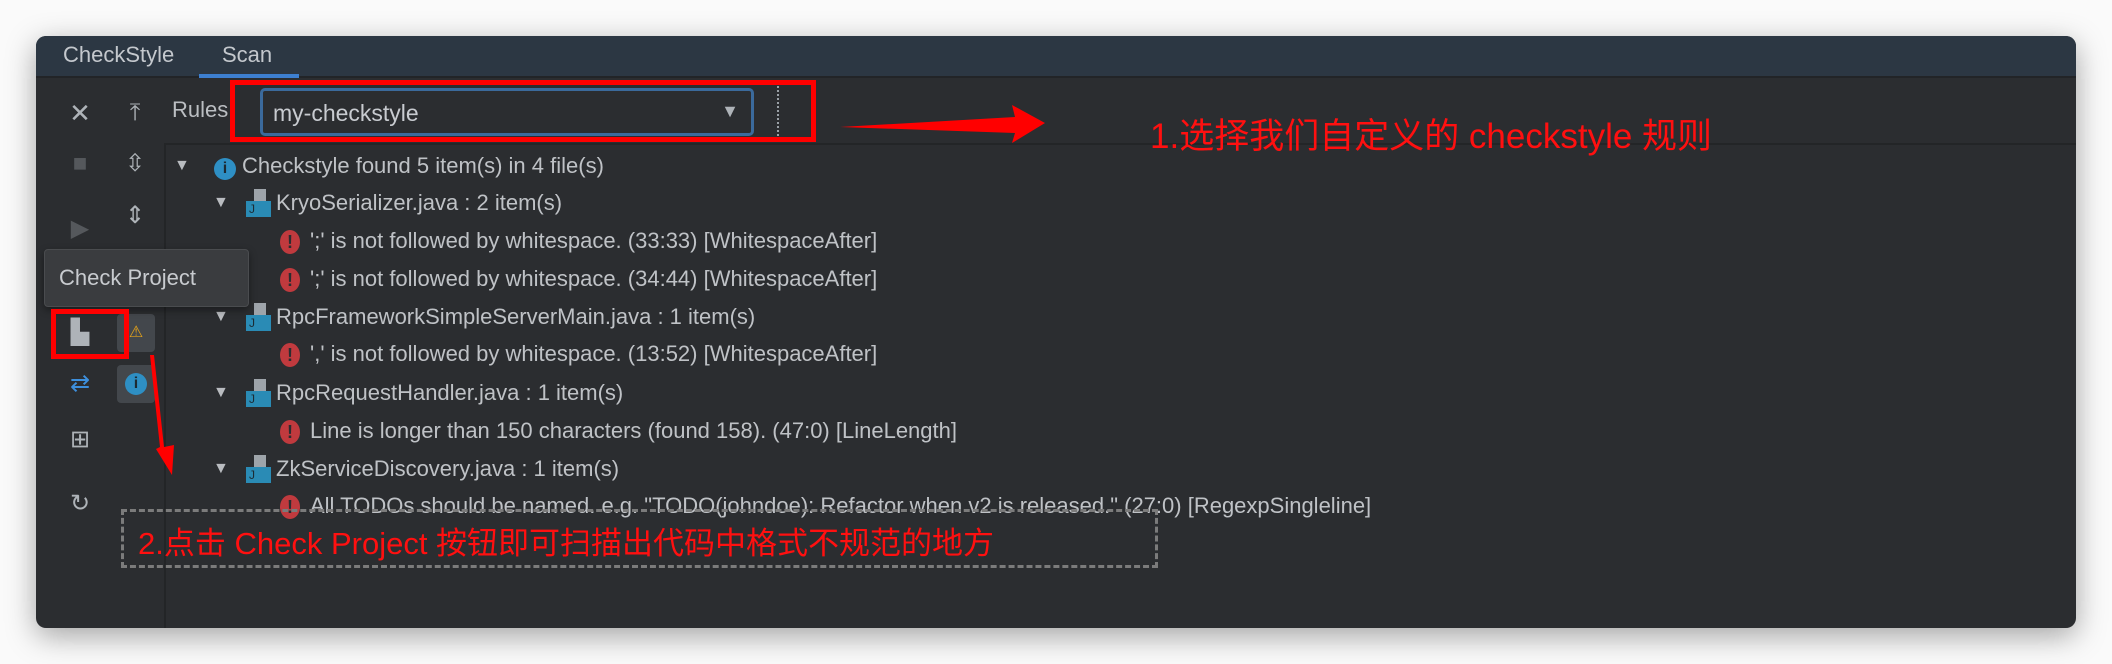 The image size is (2112, 664). I want to click on file-name: KryoSerializer.java : 2 item(s), so click(419, 202).